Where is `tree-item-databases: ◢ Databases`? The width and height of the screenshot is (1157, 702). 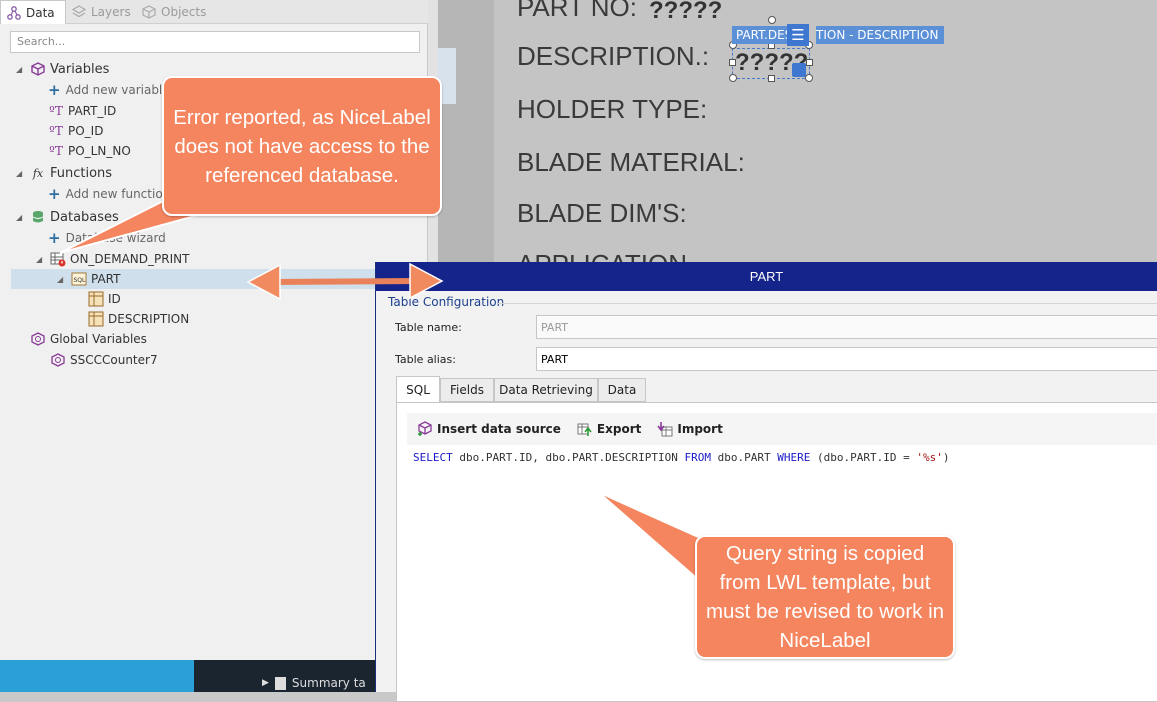 tree-item-databases: ◢ Databases is located at coordinates (67, 217).